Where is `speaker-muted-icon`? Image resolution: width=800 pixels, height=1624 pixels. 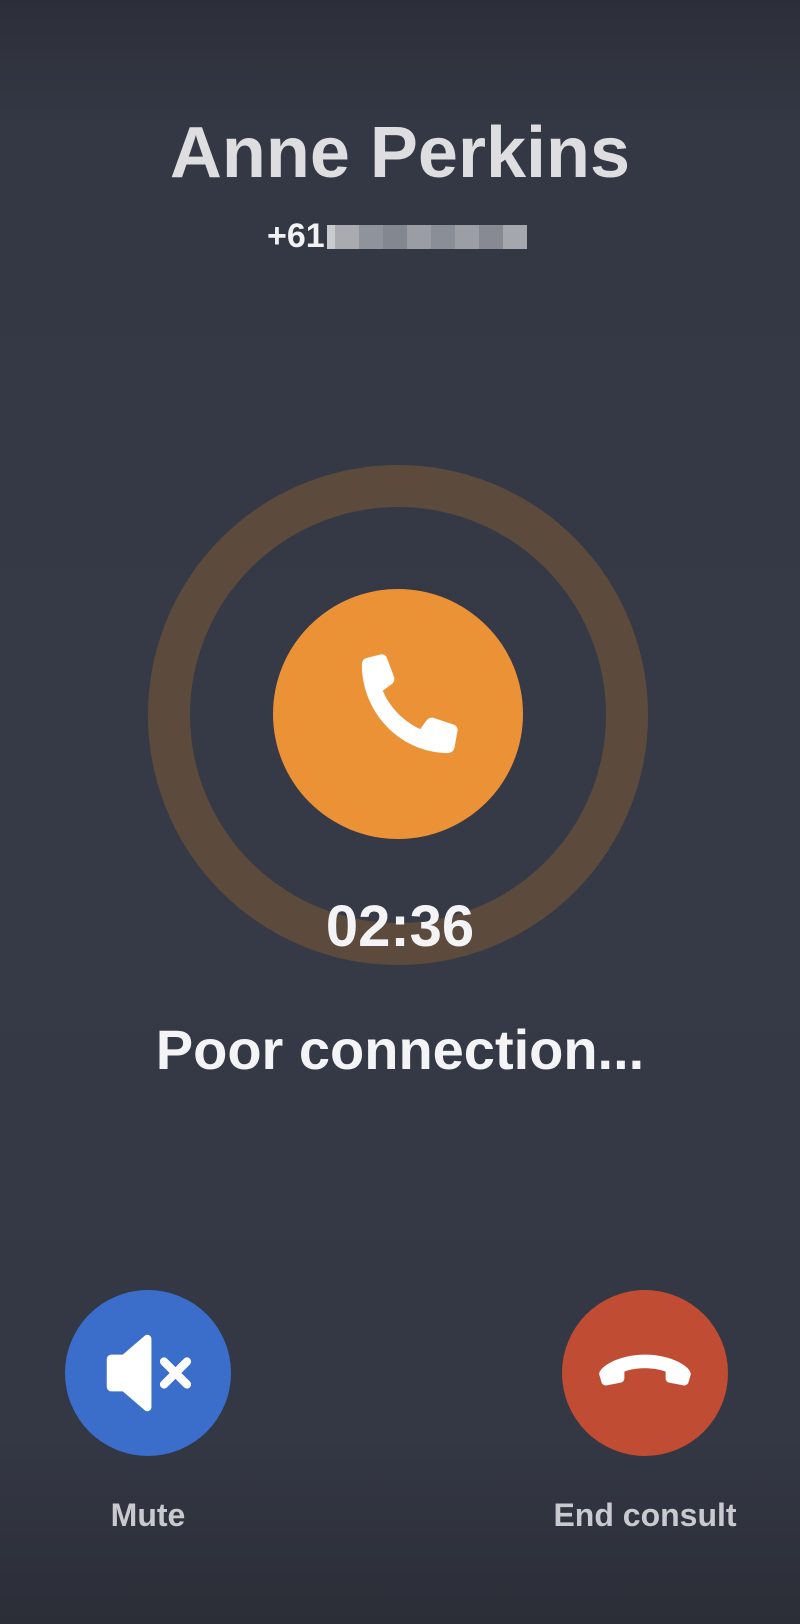
speaker-muted-icon is located at coordinates (149, 1373).